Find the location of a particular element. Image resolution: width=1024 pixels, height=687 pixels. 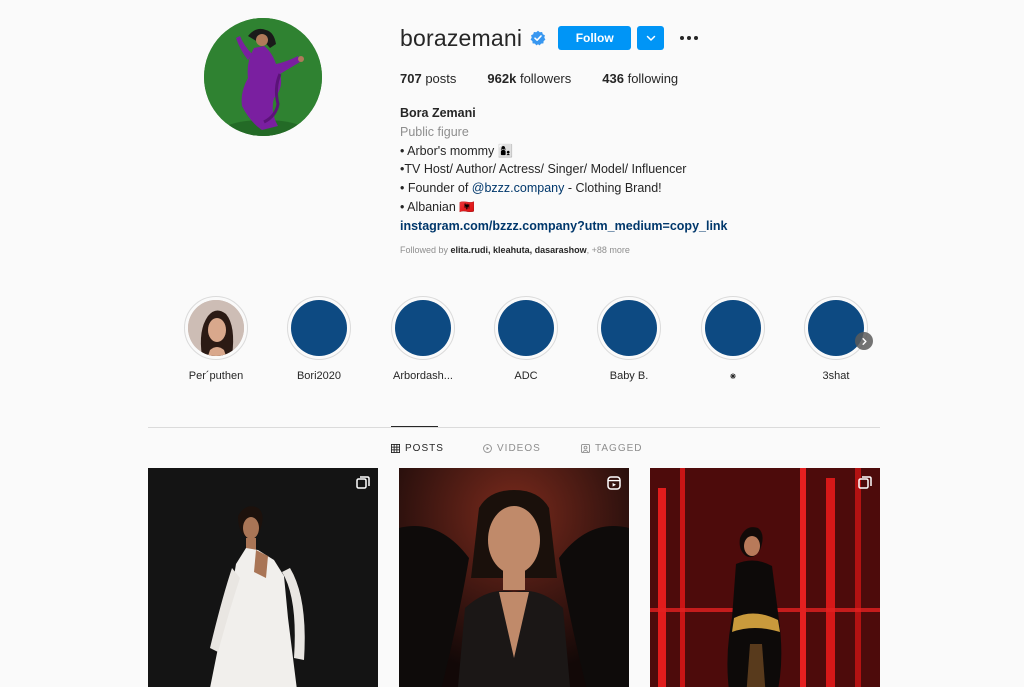

username: borazemani is located at coordinates (461, 37).